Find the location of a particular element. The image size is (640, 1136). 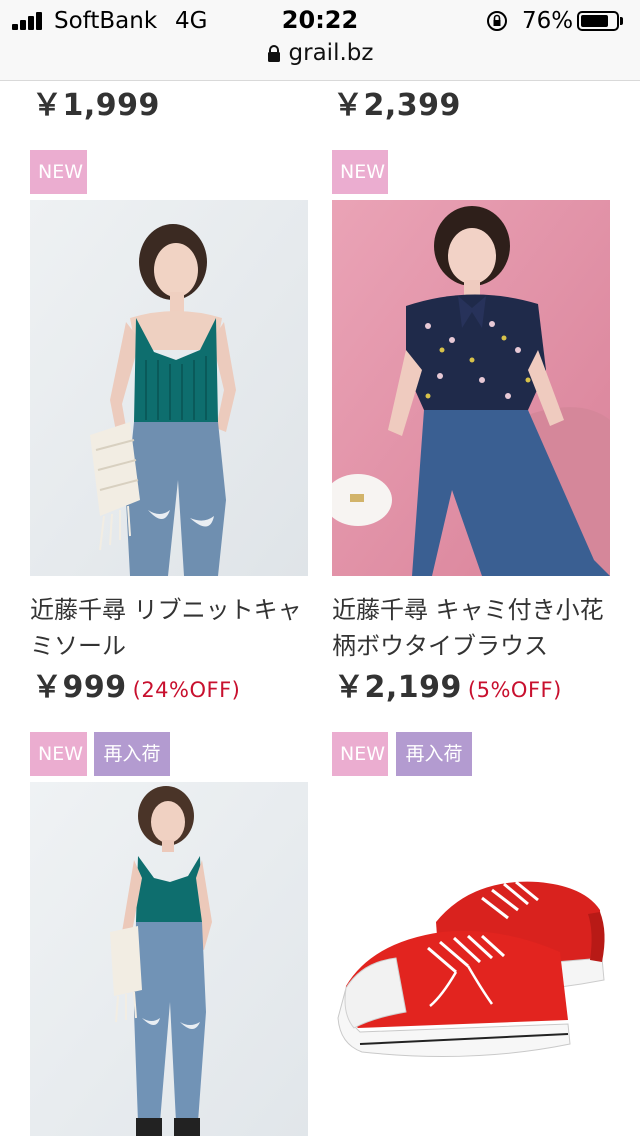

product-name: 近藤千尋 キャミ付き小花柄ボウタイブラウス is located at coordinates (472, 628).